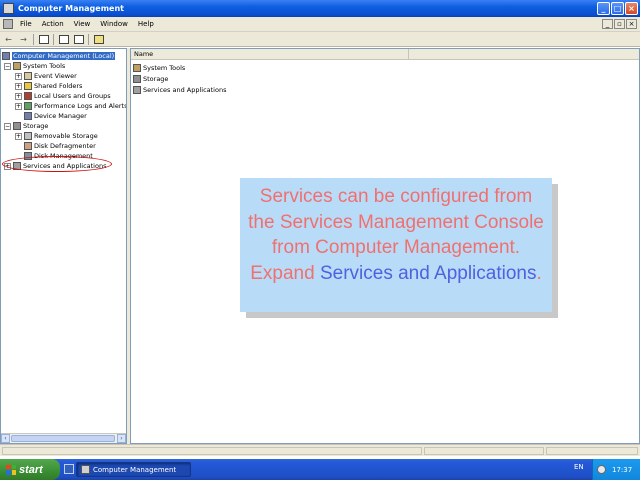  Describe the element at coordinates (98, 39) in the screenshot. I see `help-icon` at that location.